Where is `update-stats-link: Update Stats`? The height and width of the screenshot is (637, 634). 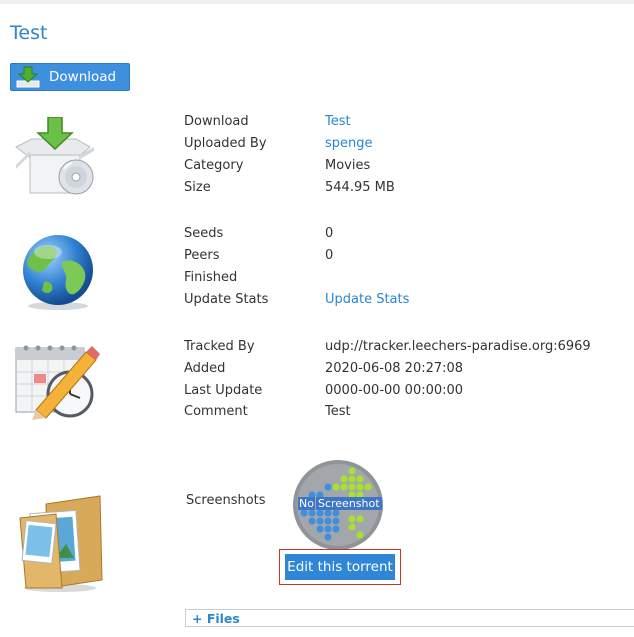 update-stats-link: Update Stats is located at coordinates (367, 299).